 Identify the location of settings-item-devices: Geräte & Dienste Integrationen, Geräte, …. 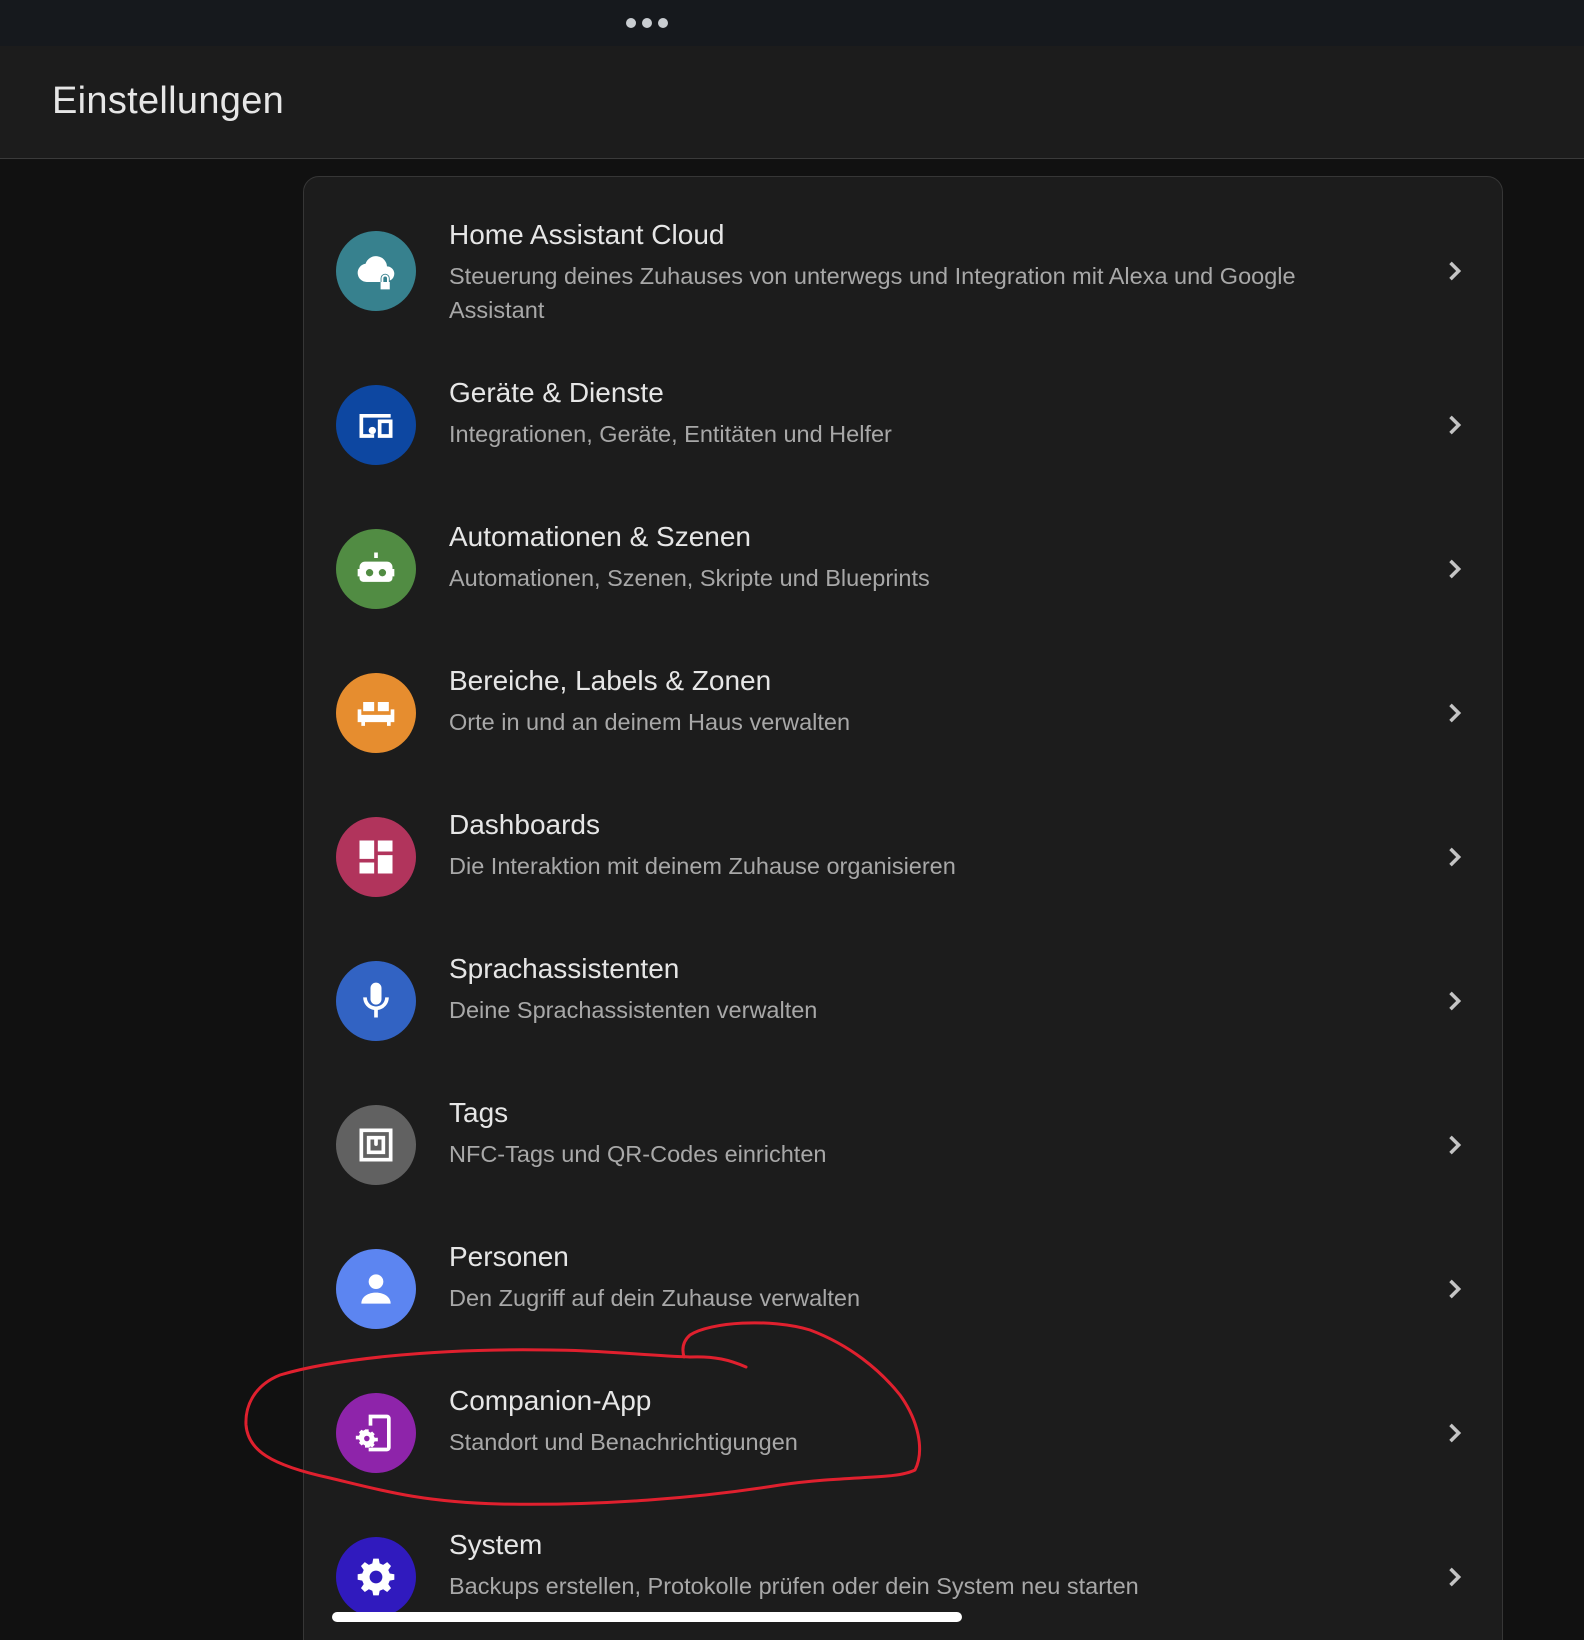
(904, 435).